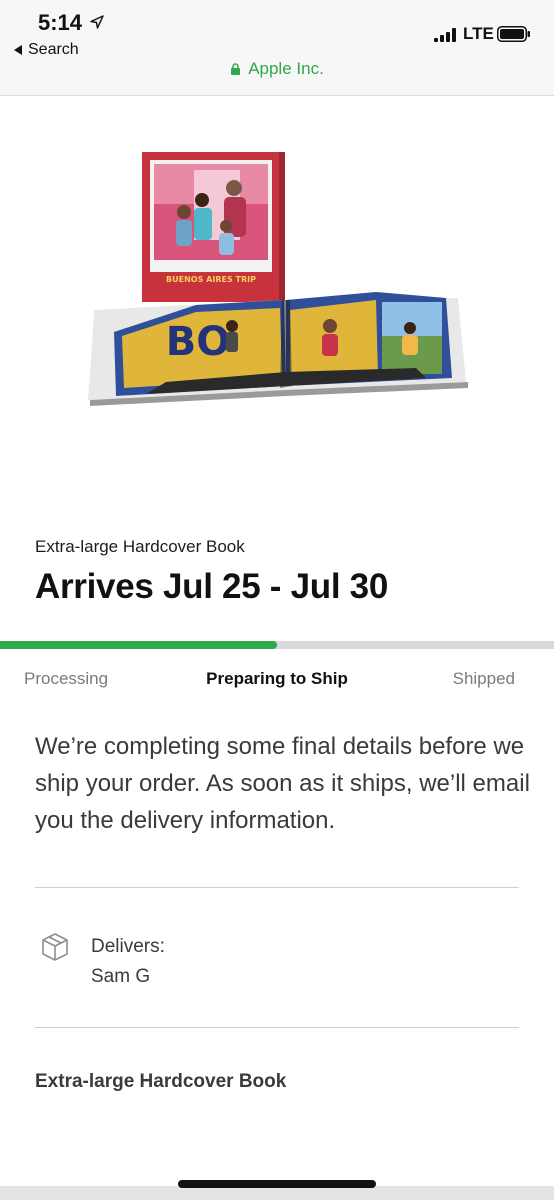  Describe the element at coordinates (277, 48) in the screenshot. I see `status-bar: 5:14 Search LTE Apple Inc.` at that location.